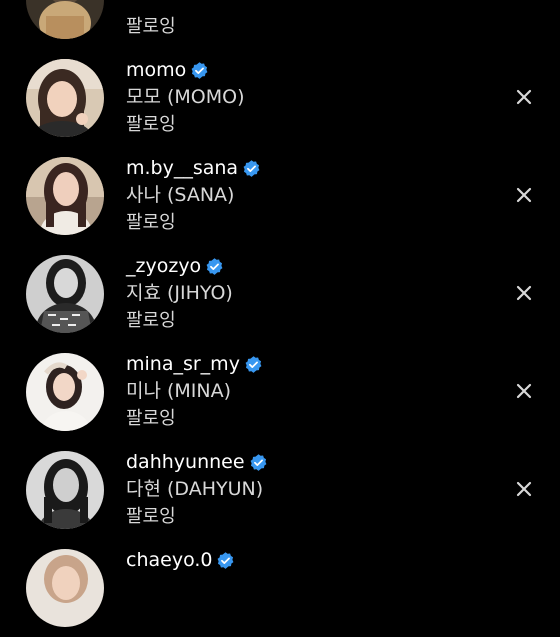  Describe the element at coordinates (180, 614) in the screenshot. I see `following-status` at that location.